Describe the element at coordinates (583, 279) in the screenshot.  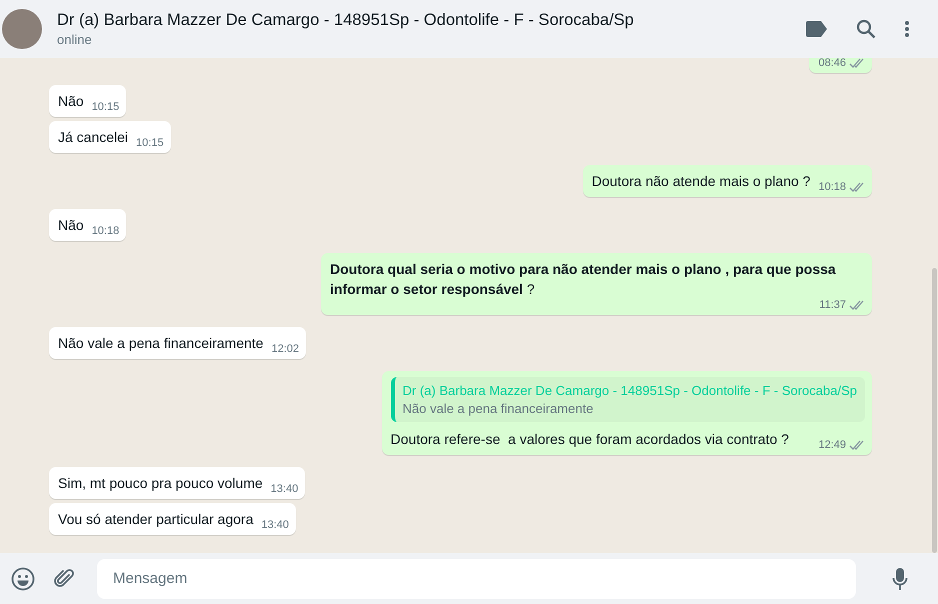
I see `message-text: Doutora qual seria o motivo para não atender mais o plano , para que possa informar o setor responsável ?` at that location.